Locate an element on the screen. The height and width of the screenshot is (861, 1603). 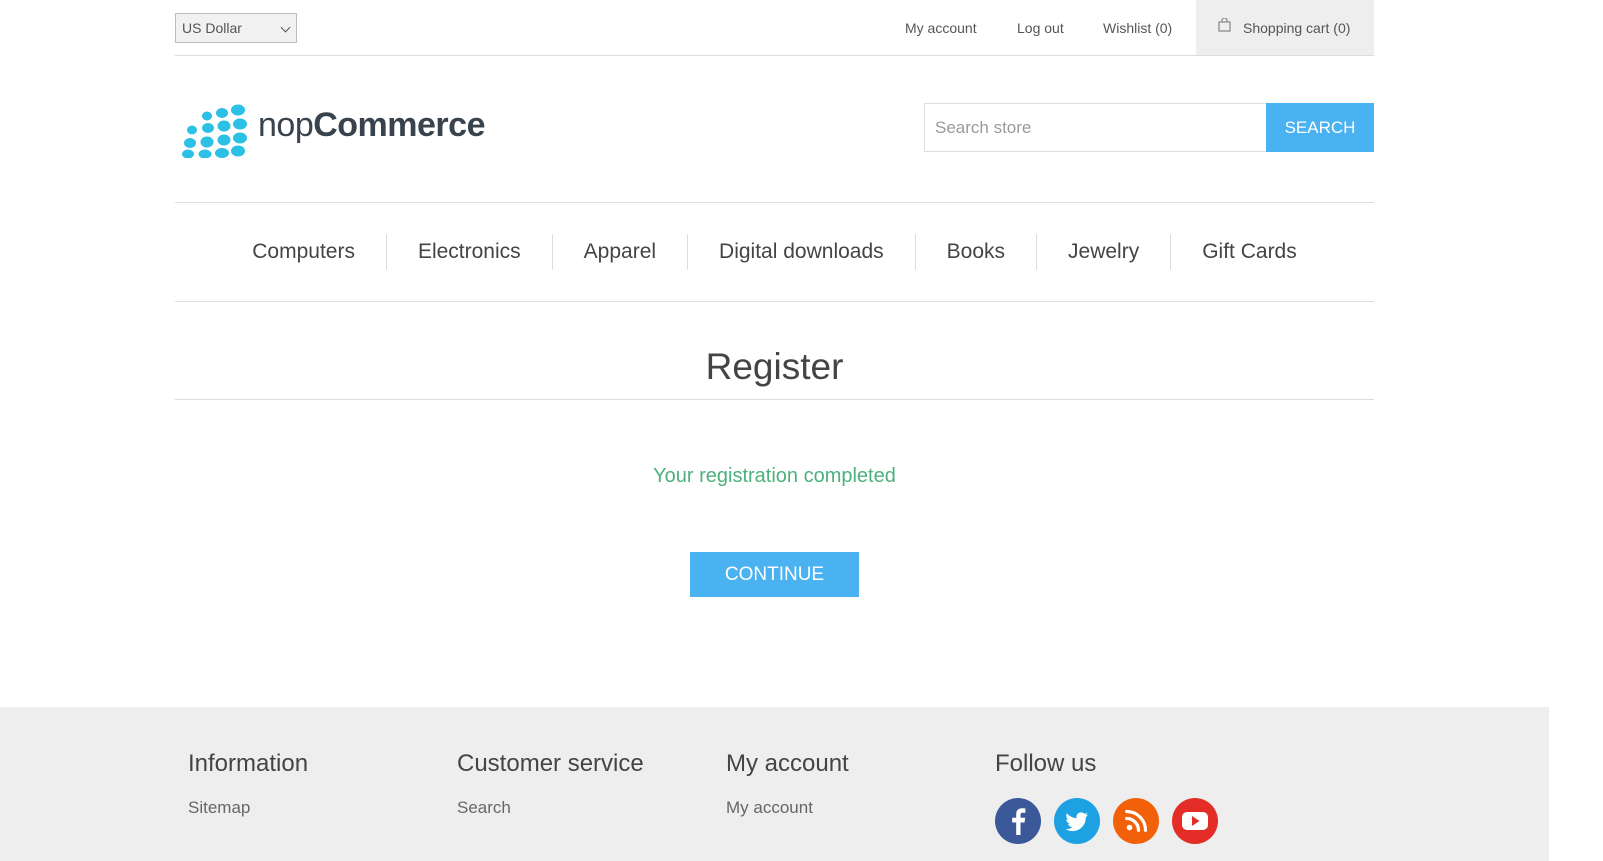
footer-customer-service-column: Customer service Search is located at coordinates (550, 782).